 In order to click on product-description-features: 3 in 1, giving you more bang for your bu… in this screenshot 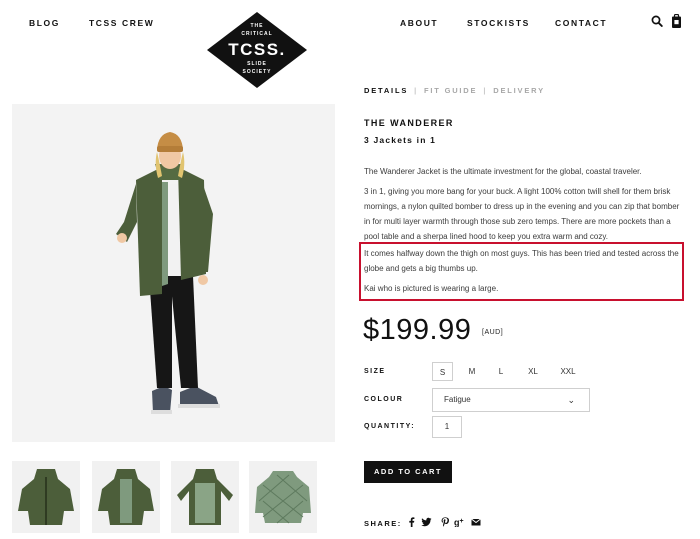, I will do `click(522, 214)`.